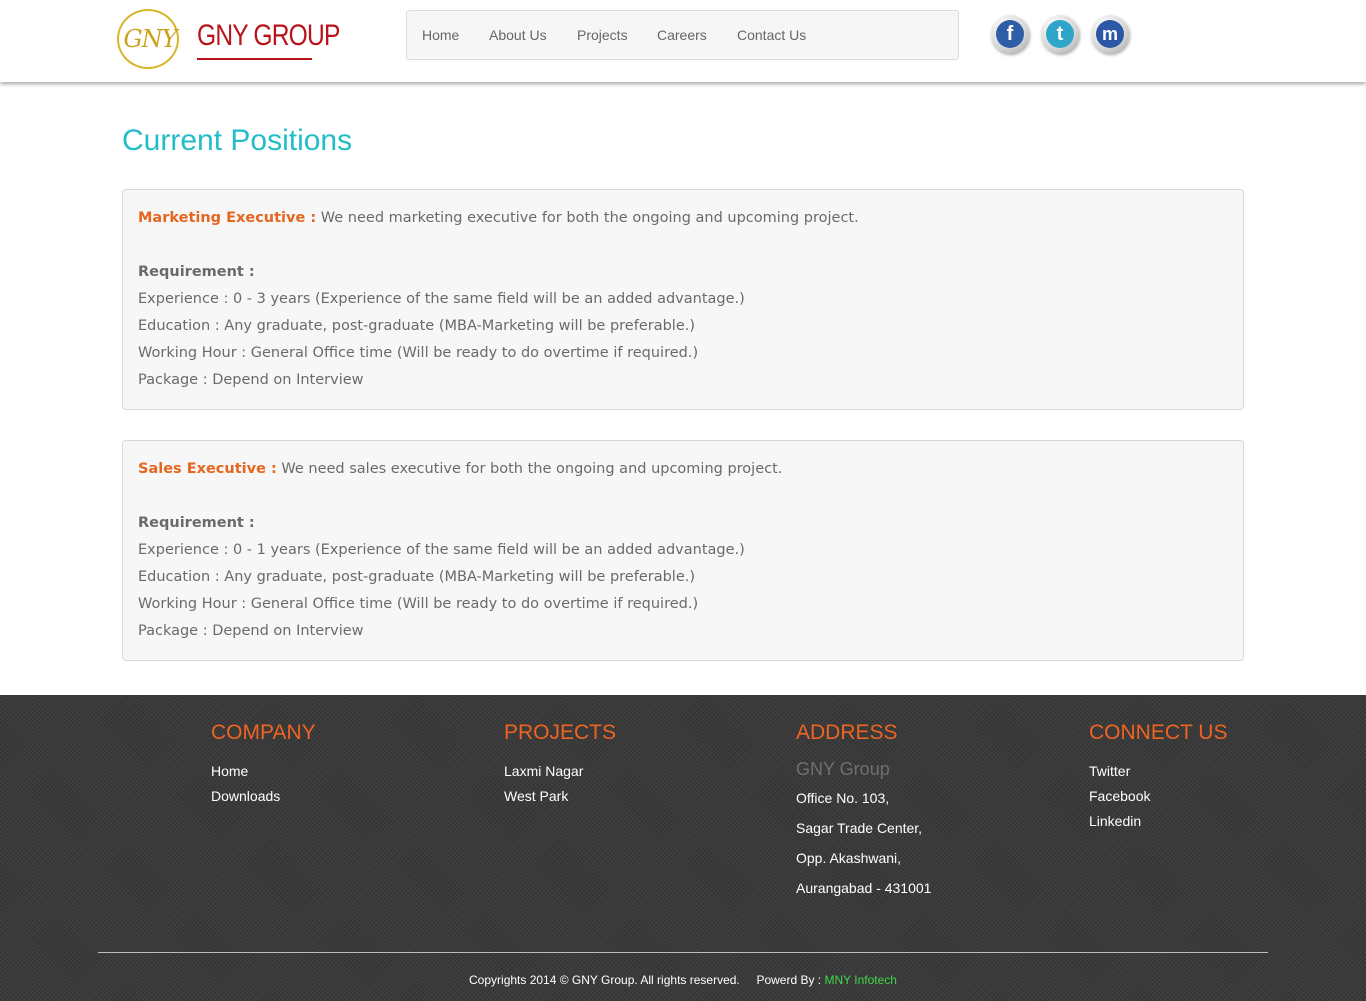 The image size is (1366, 1001). I want to click on job-title: Sales Executive :, so click(207, 469).